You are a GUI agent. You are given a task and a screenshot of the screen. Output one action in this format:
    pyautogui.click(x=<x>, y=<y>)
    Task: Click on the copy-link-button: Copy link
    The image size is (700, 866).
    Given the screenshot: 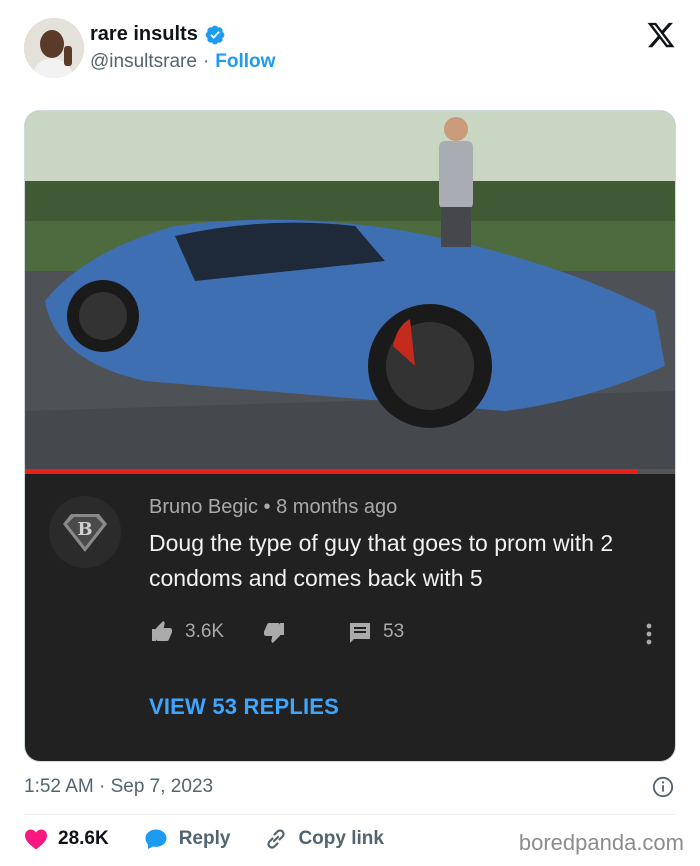 What is the action you would take?
    pyautogui.click(x=324, y=839)
    